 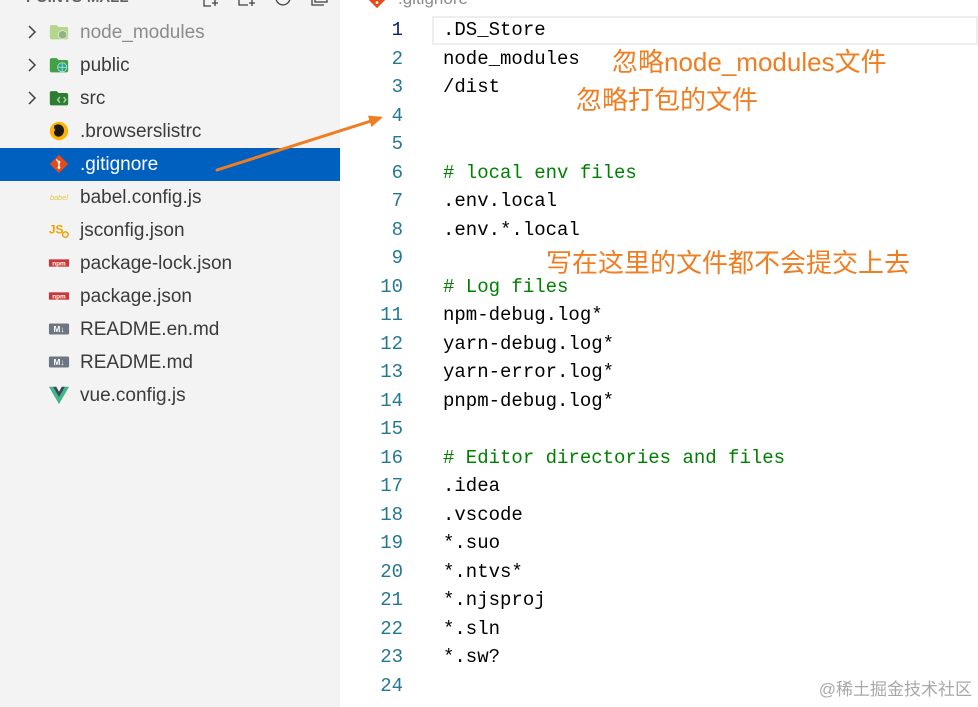 What do you see at coordinates (105, 65) in the screenshot?
I see `tree-item-label: public` at bounding box center [105, 65].